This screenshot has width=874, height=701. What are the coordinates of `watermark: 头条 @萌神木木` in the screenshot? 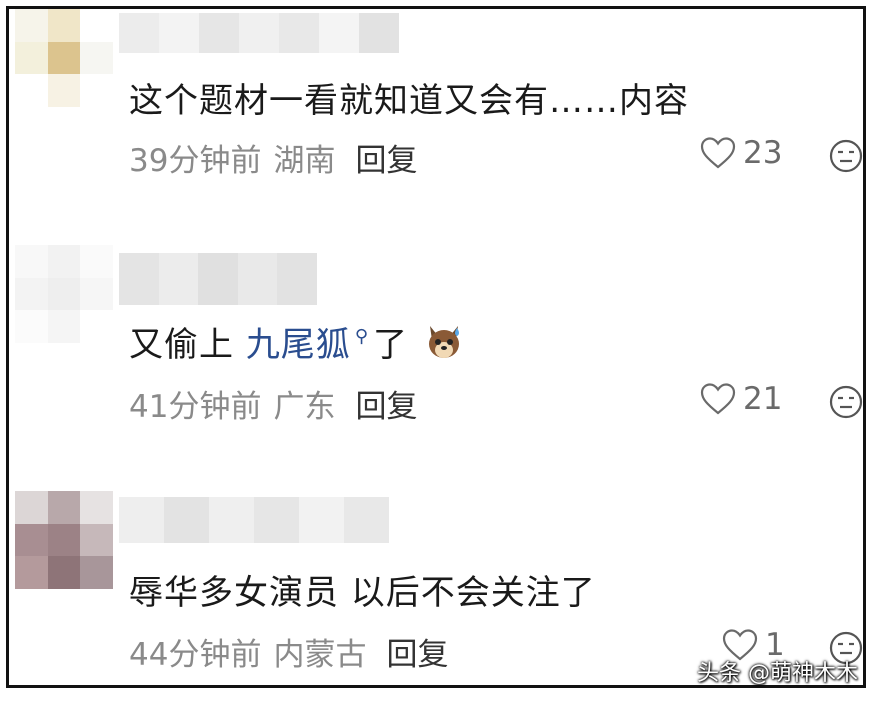 It's located at (777, 673).